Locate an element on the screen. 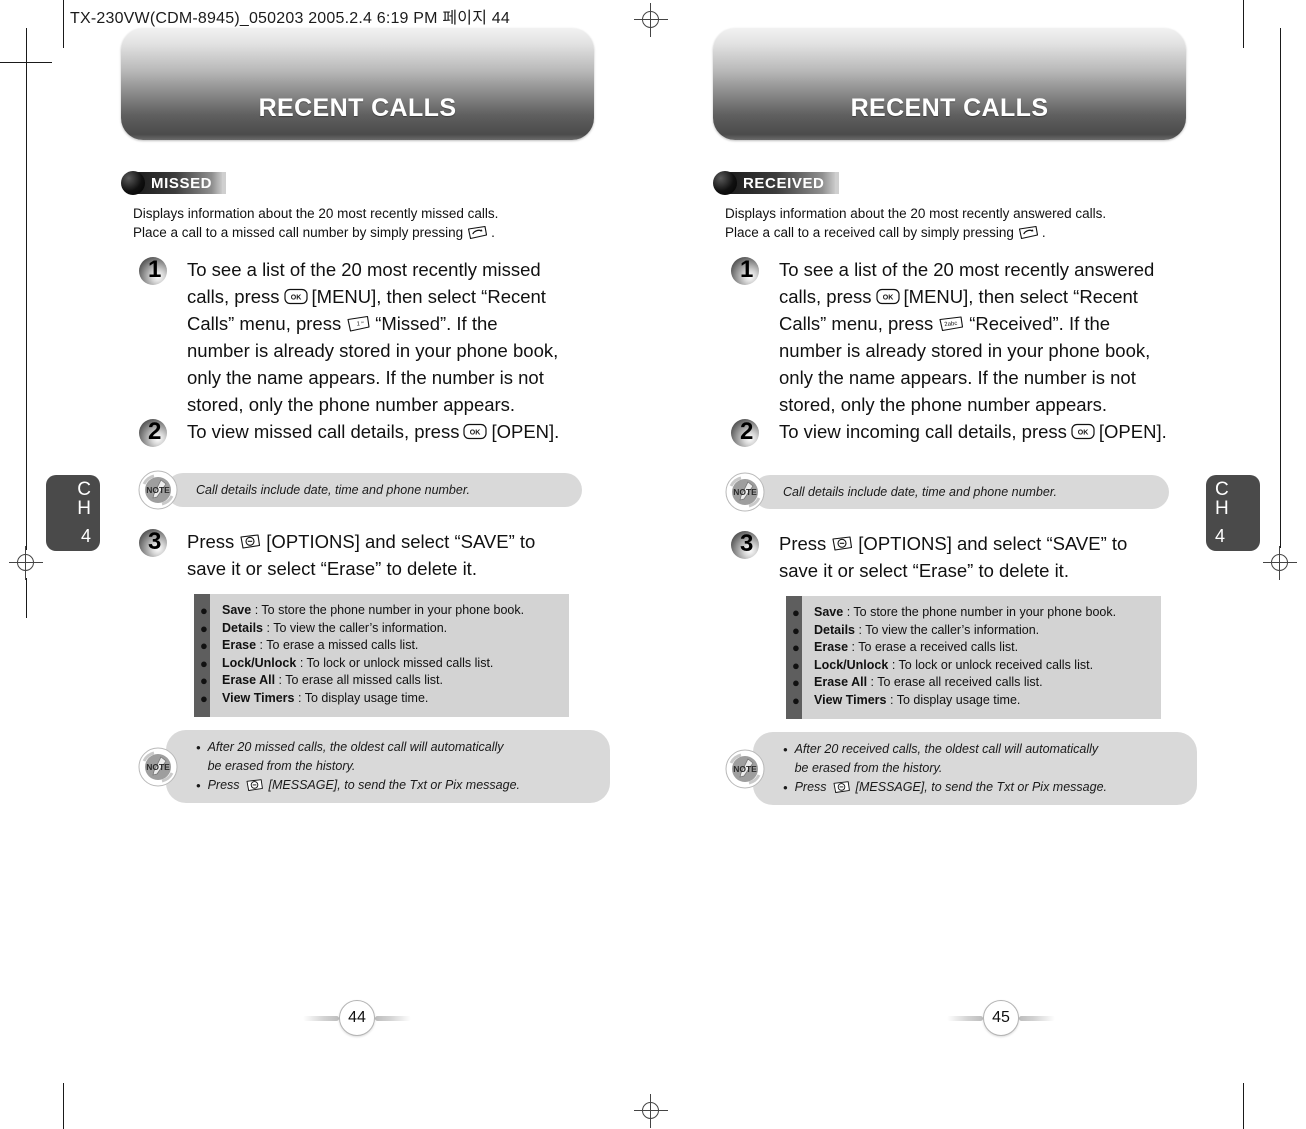 The image size is (1306, 1129). note-line: be erased from the history. is located at coordinates (868, 768).